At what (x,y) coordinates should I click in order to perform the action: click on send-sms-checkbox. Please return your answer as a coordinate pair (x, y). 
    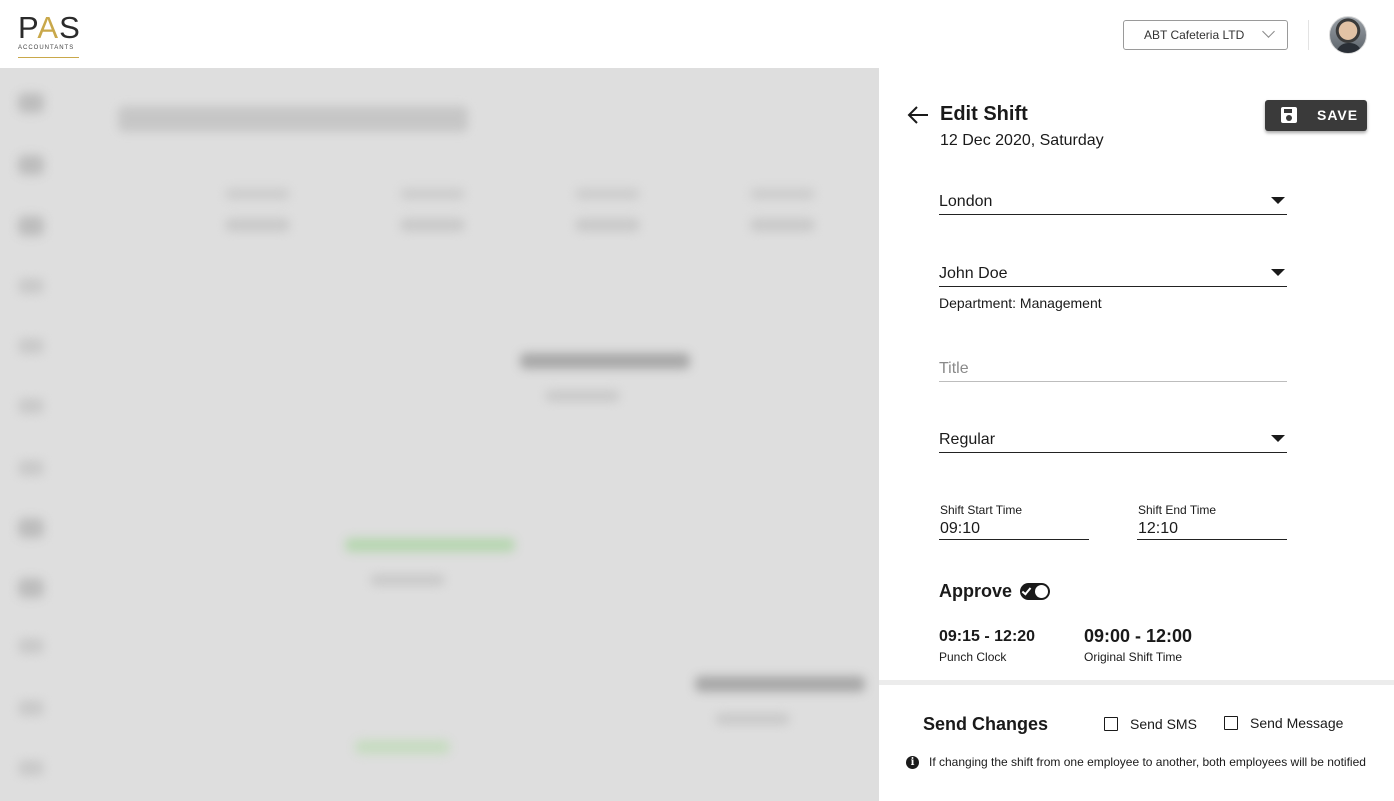
    Looking at the image, I should click on (1111, 724).